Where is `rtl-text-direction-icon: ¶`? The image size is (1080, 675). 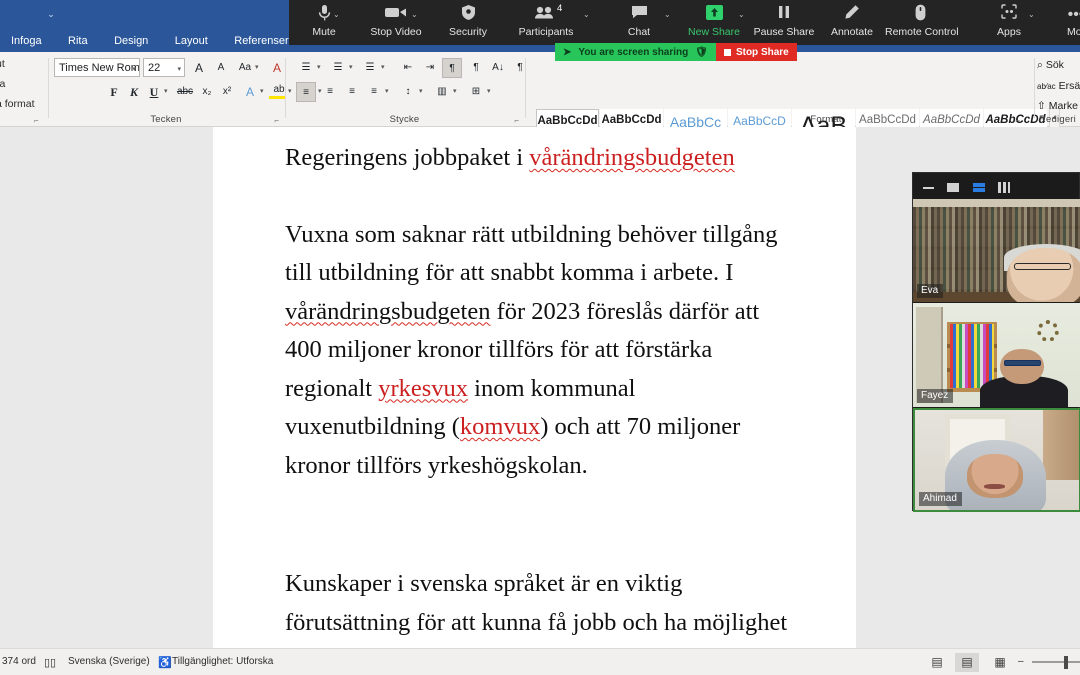 rtl-text-direction-icon: ¶ is located at coordinates (476, 68).